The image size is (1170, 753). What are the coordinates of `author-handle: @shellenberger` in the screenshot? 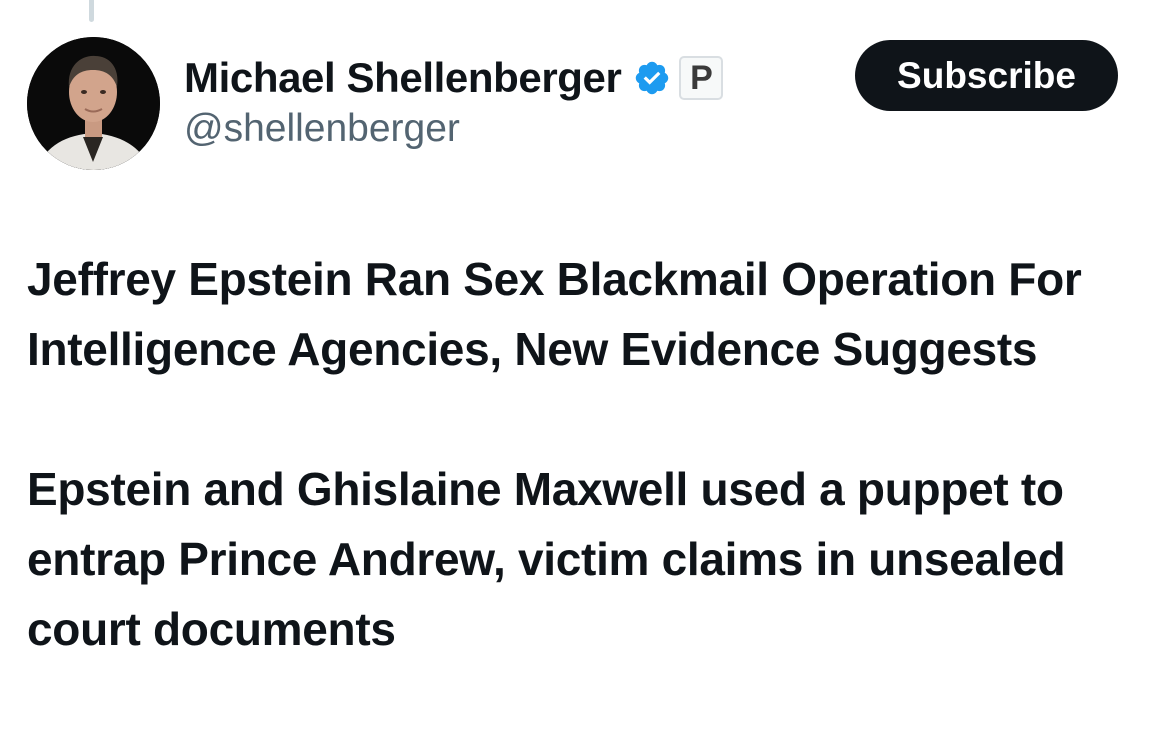 It's located at (322, 129).